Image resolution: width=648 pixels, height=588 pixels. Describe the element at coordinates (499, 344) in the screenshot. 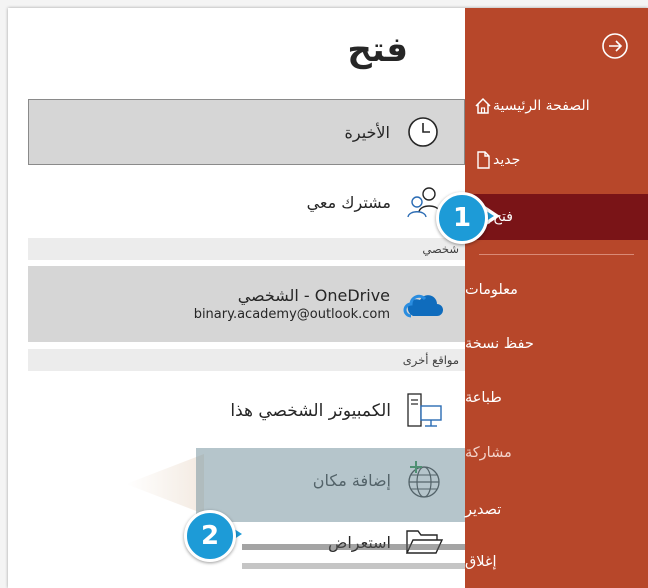

I see `nav-item-save-copy-label: حفظ نسخة` at that location.